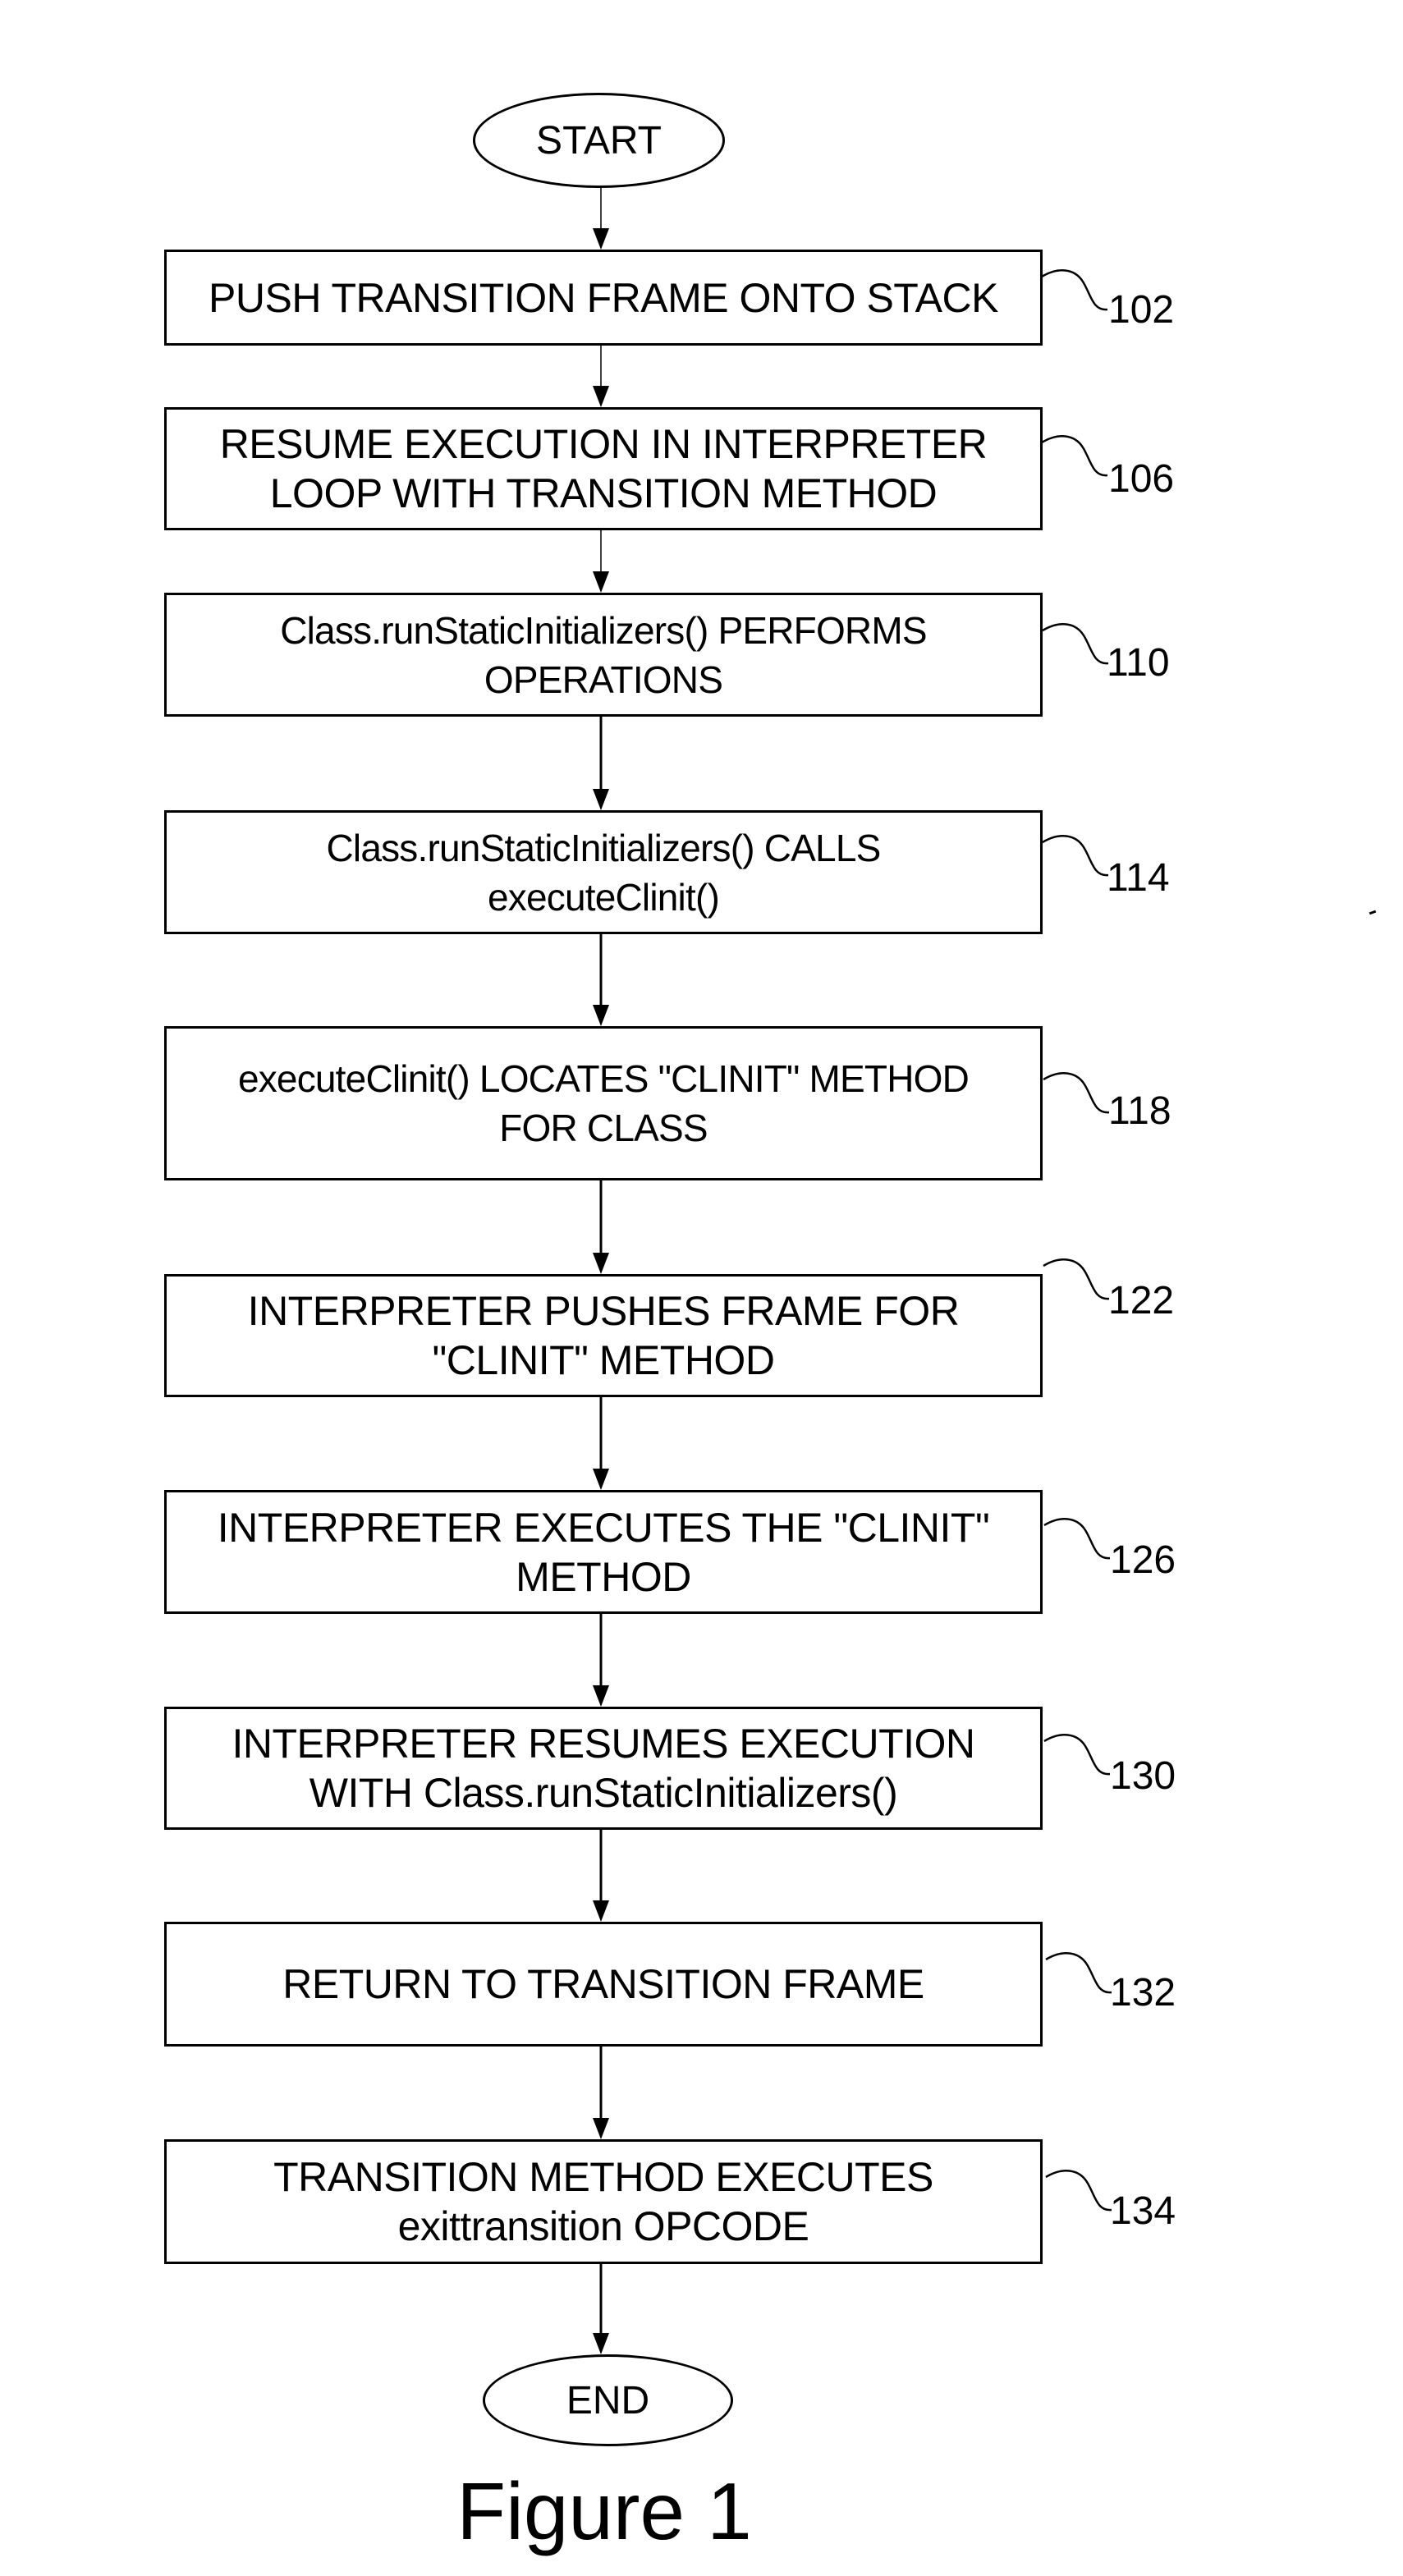 The width and height of the screenshot is (1403, 2576). What do you see at coordinates (1143, 1776) in the screenshot?
I see `ref-label-130: 130` at bounding box center [1143, 1776].